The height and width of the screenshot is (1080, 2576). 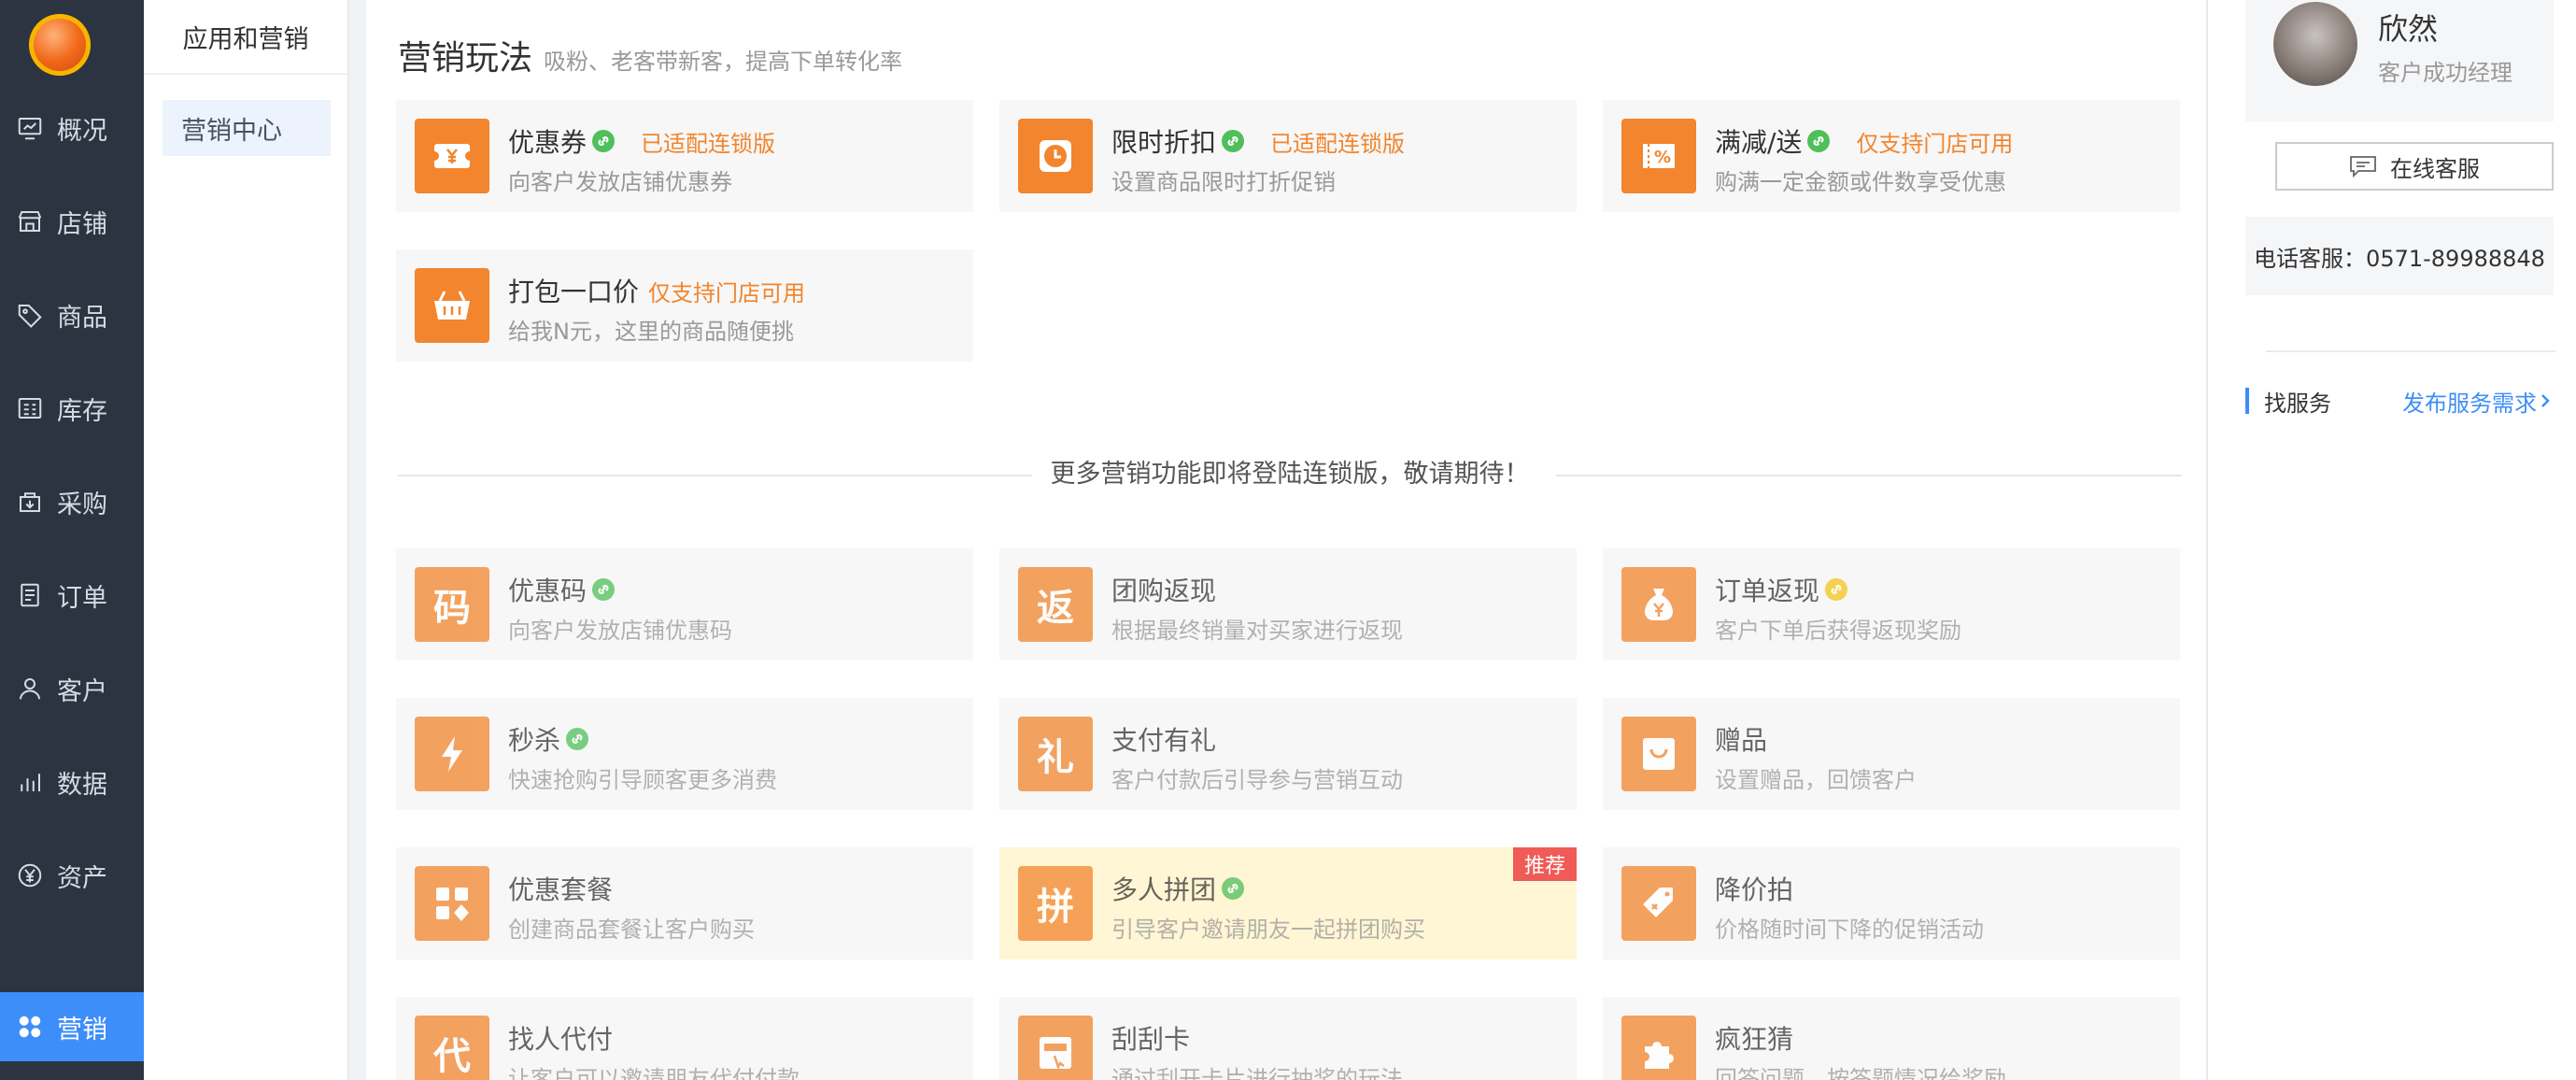 I want to click on card-group-cashback: 返 团购返现 根据最终销量对买家进行返现, so click(x=1288, y=604).